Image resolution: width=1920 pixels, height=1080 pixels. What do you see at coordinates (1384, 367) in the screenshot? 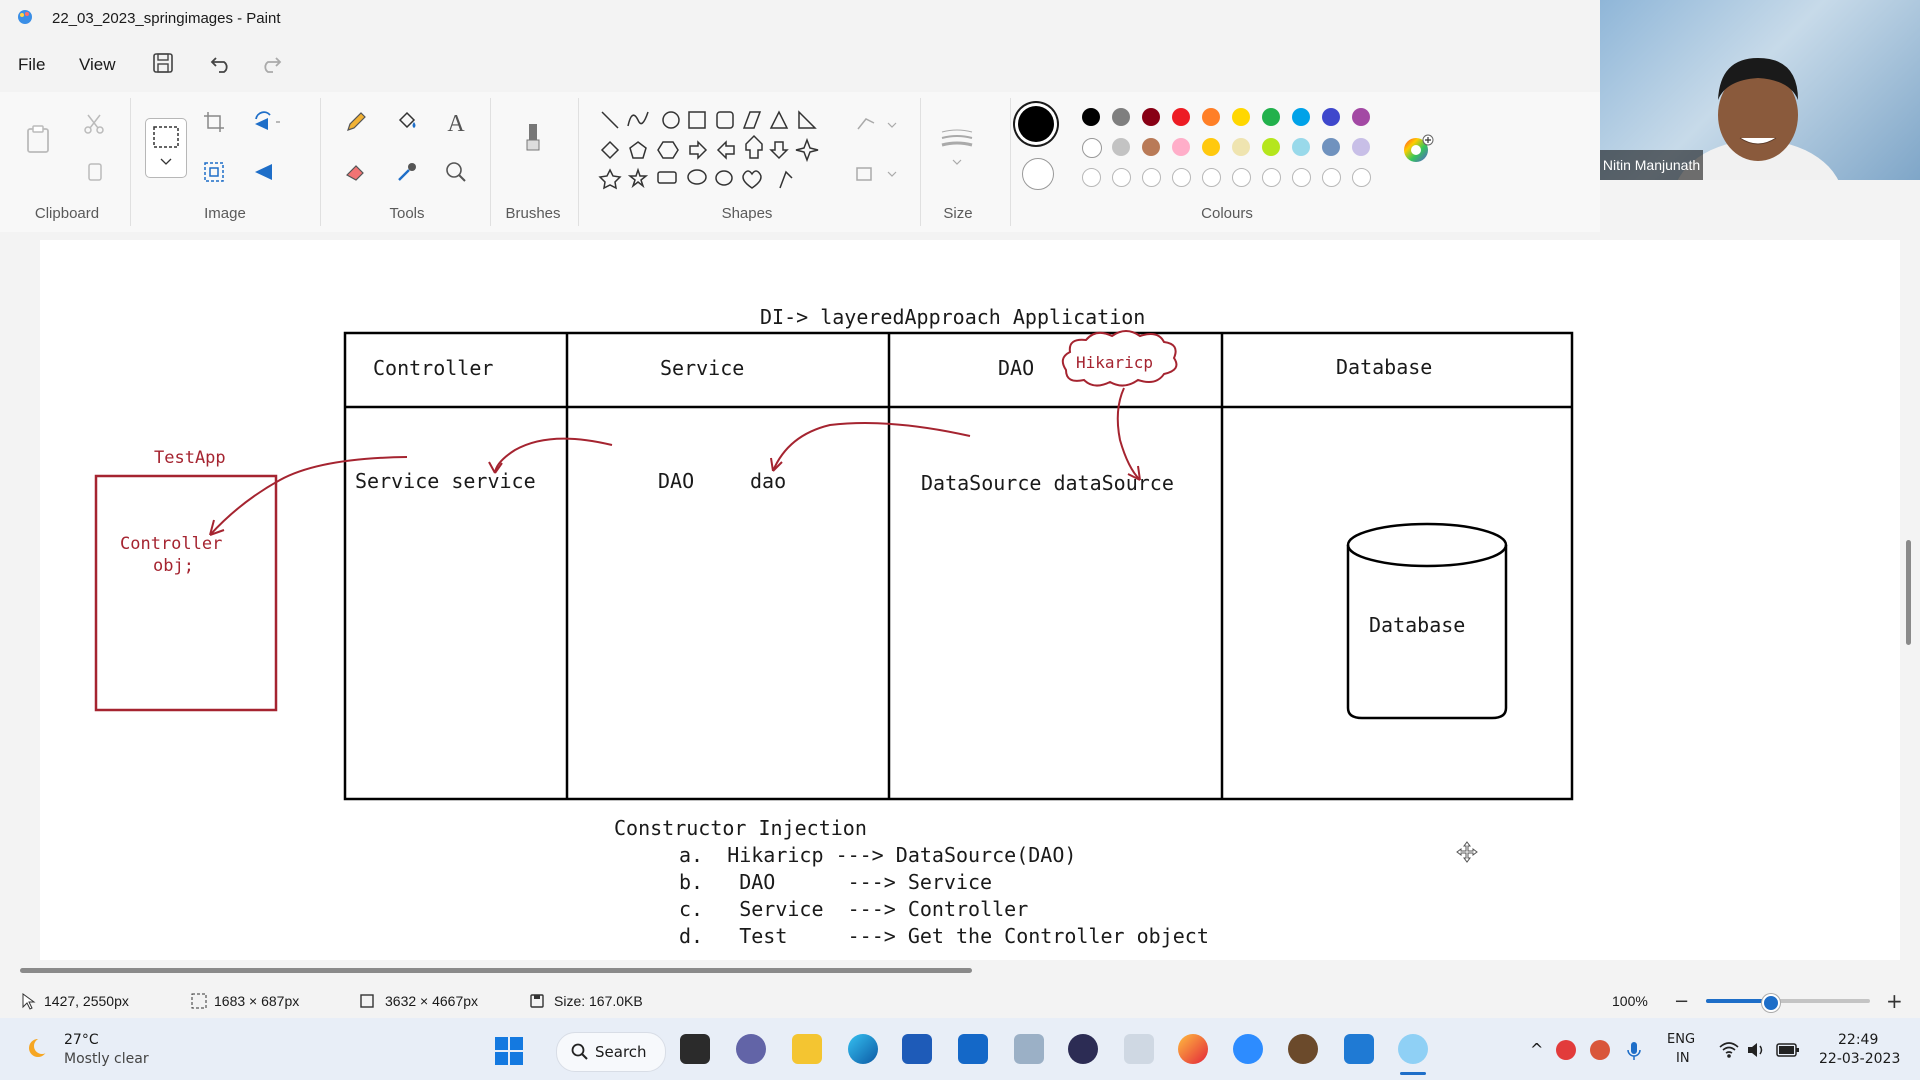
I see `header-database: Database` at bounding box center [1384, 367].